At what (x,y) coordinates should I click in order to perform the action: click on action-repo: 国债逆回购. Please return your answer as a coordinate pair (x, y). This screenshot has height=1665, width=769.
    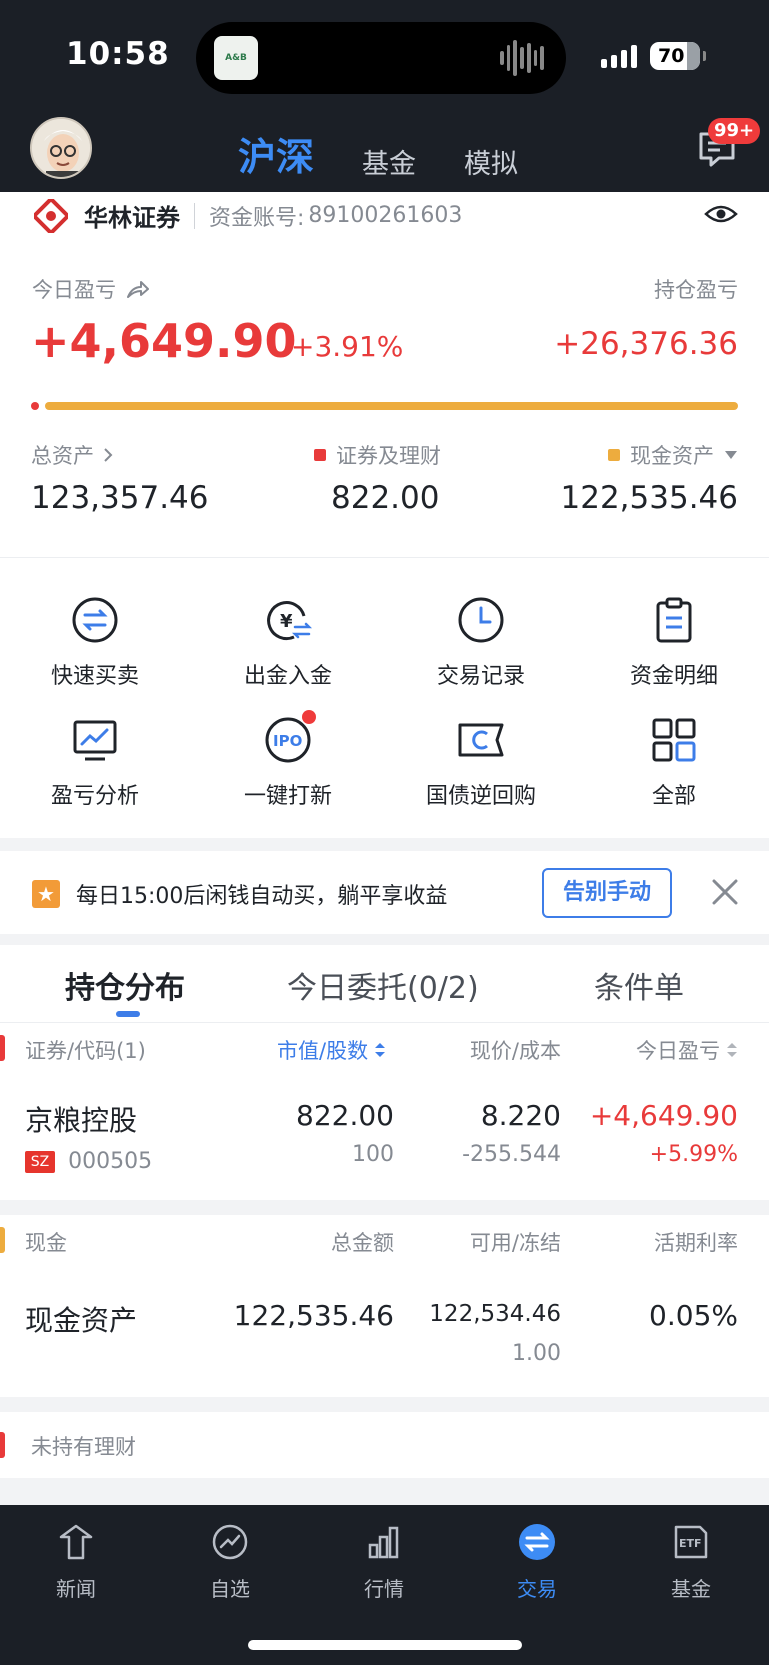
    Looking at the image, I should click on (481, 763).